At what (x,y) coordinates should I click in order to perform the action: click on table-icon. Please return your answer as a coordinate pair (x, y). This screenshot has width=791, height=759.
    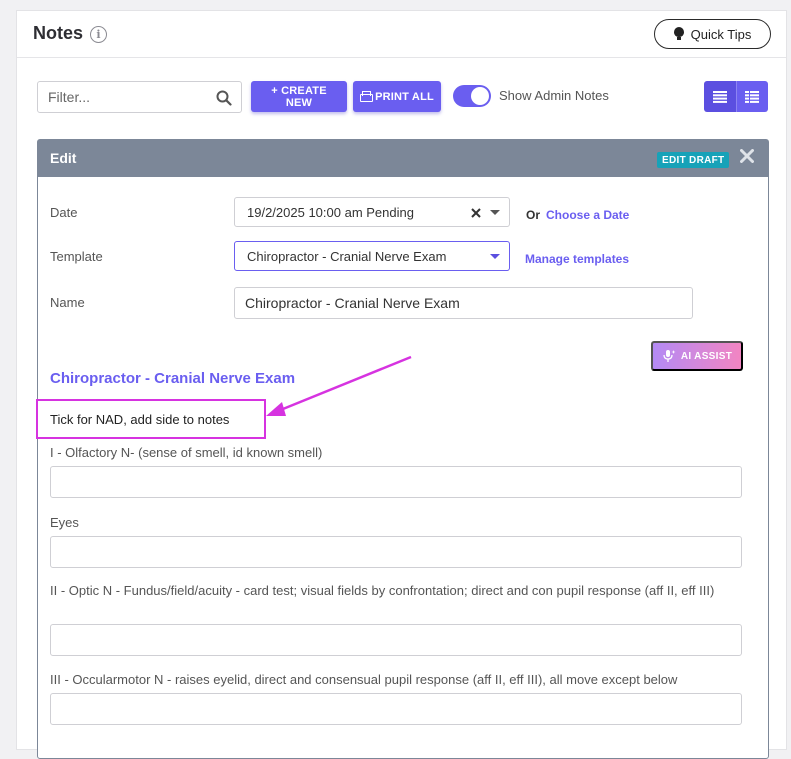
    Looking at the image, I should click on (752, 96).